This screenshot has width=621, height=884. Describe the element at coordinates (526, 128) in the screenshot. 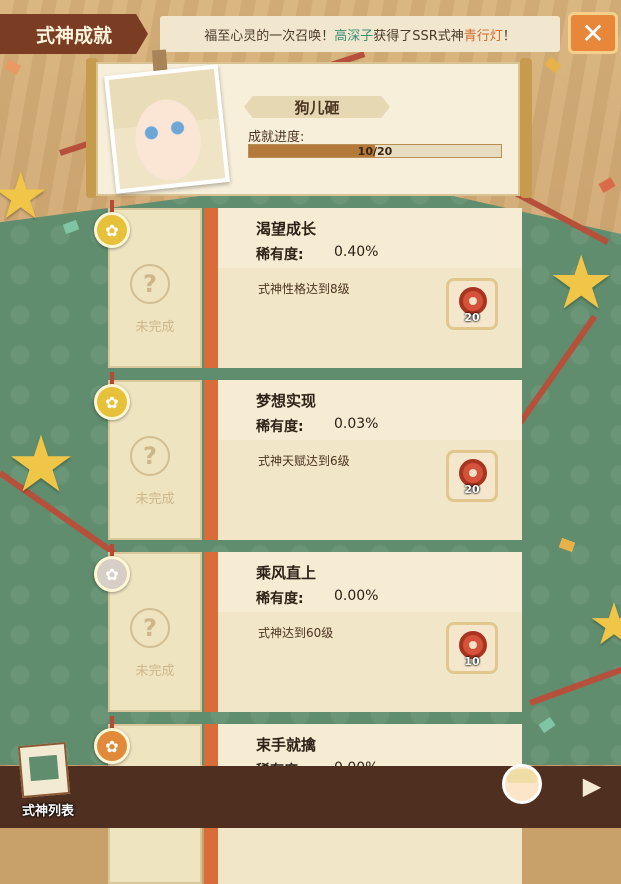

I see `scroll-rod-right` at that location.